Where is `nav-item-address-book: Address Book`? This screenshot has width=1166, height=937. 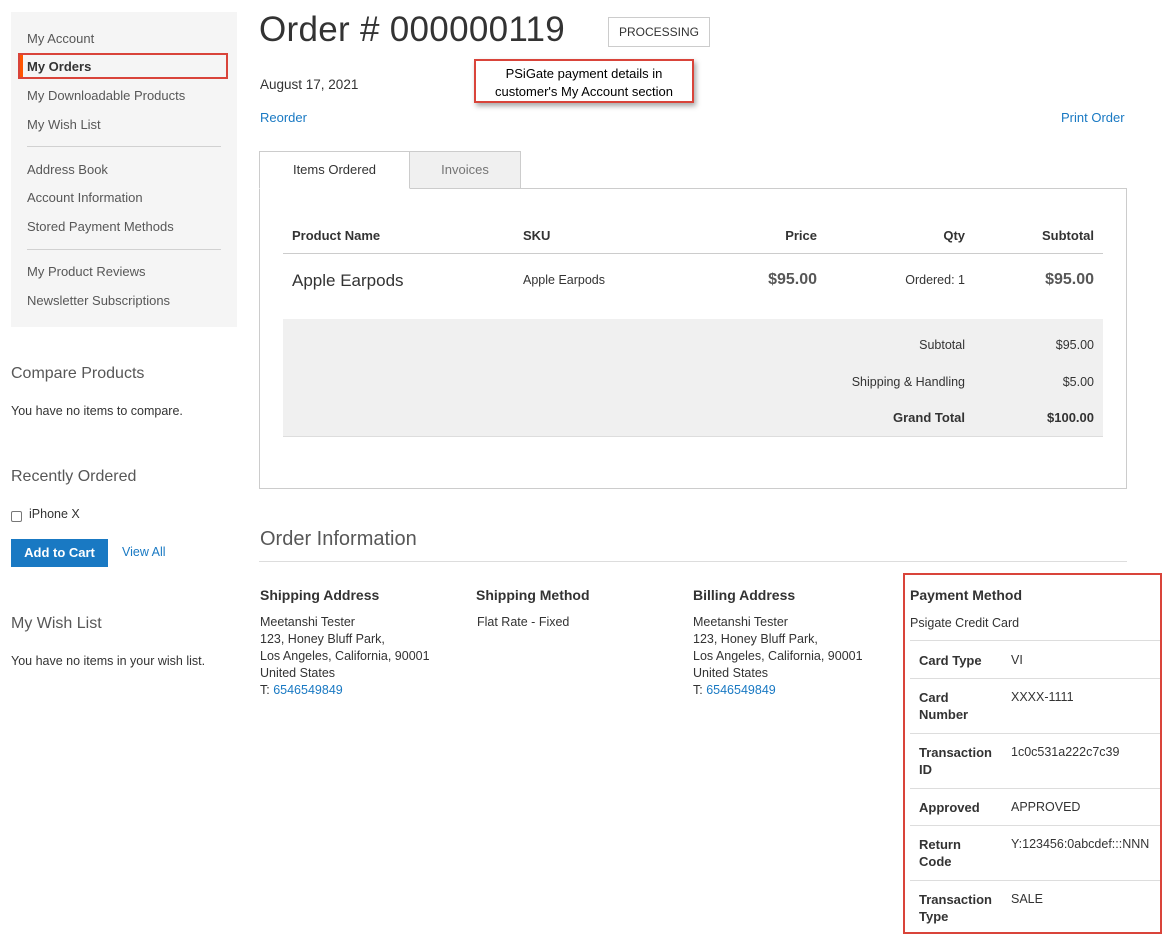 nav-item-address-book: Address Book is located at coordinates (67, 169).